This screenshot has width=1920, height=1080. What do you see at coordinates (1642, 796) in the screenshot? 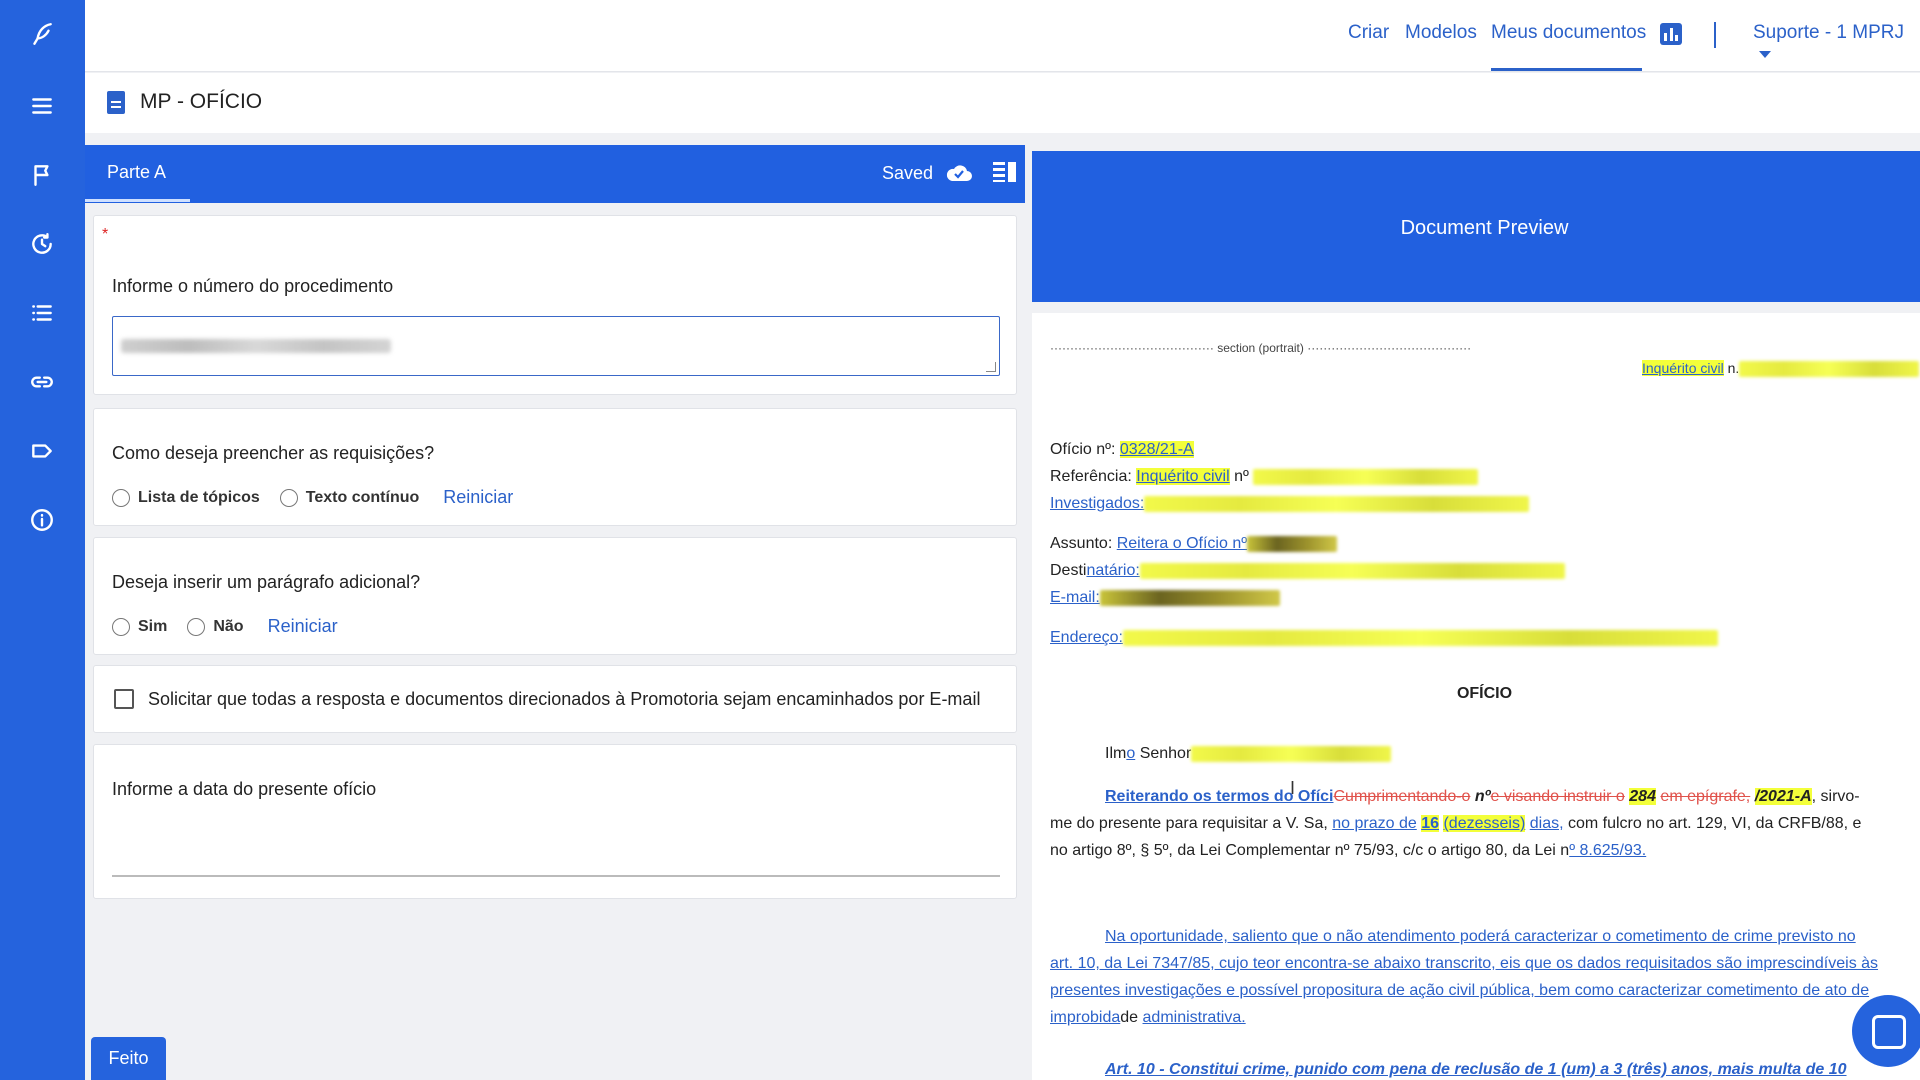
I see `p1-oficio-number: 284` at bounding box center [1642, 796].